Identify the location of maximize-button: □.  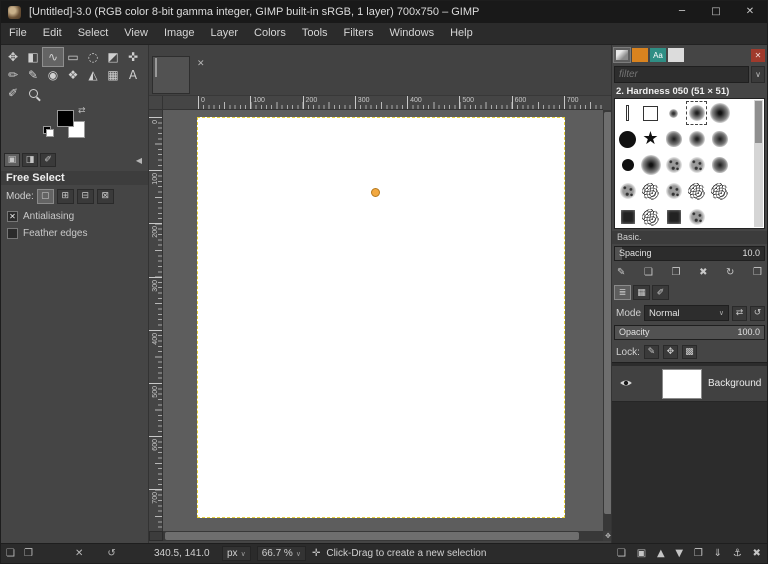
(716, 12).